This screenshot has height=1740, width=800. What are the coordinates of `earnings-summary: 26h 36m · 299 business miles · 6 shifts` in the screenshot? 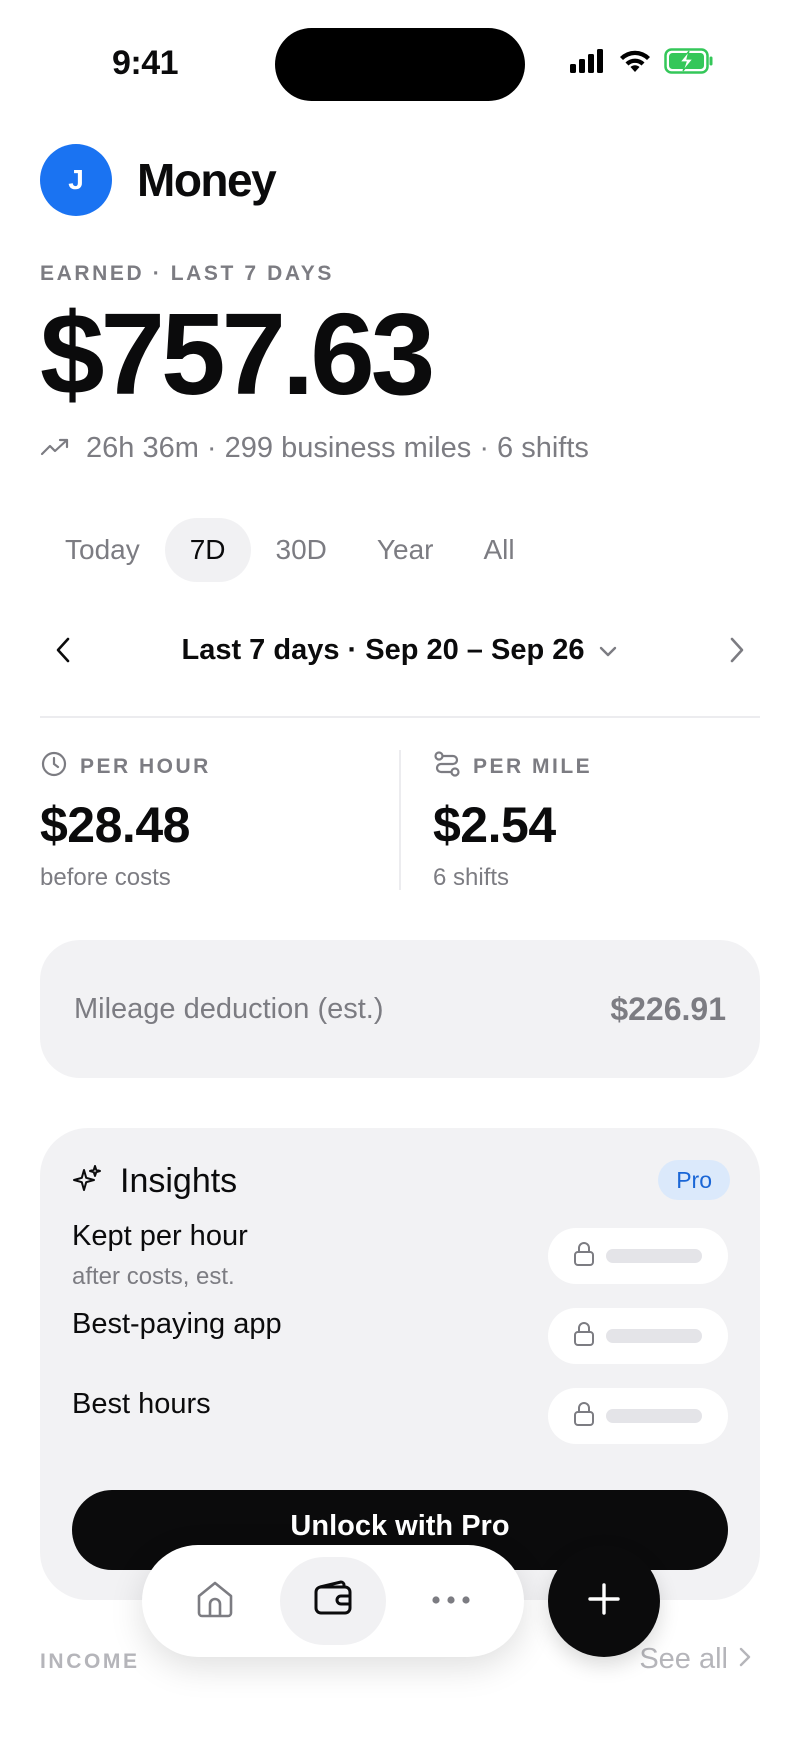 It's located at (314, 448).